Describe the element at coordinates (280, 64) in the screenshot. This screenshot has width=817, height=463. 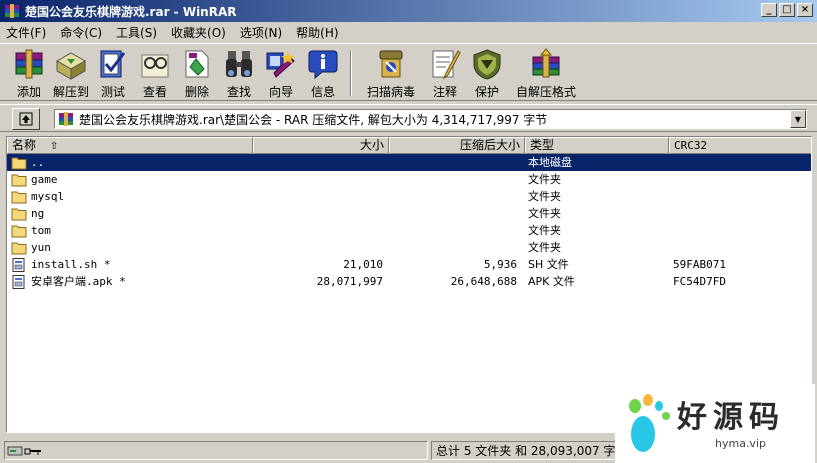
I see `wizard-icon` at that location.